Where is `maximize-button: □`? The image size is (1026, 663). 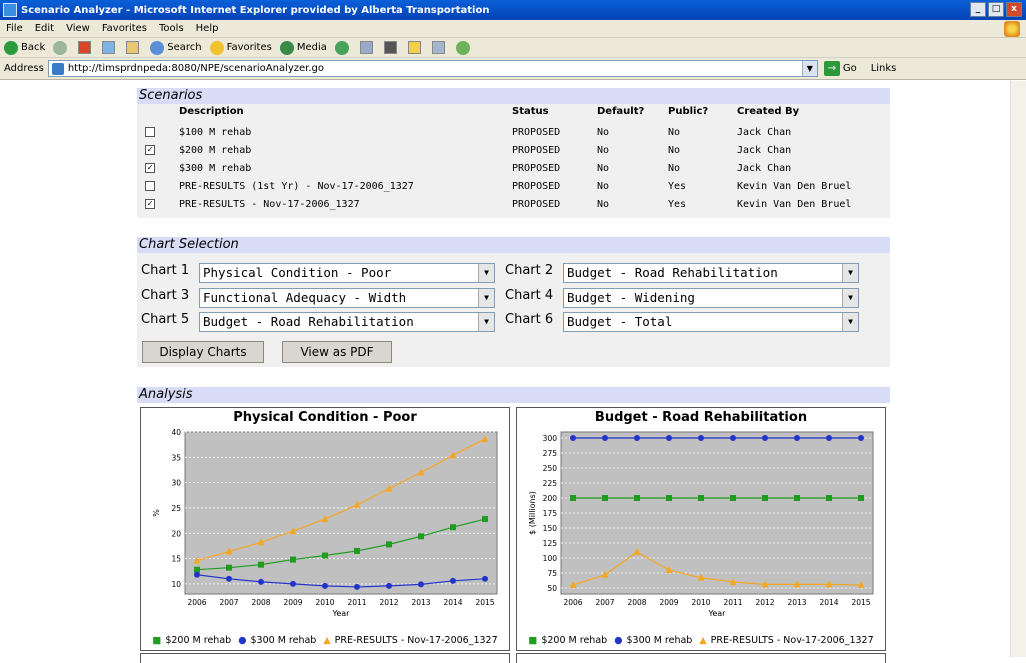
maximize-button: □ is located at coordinates (996, 9).